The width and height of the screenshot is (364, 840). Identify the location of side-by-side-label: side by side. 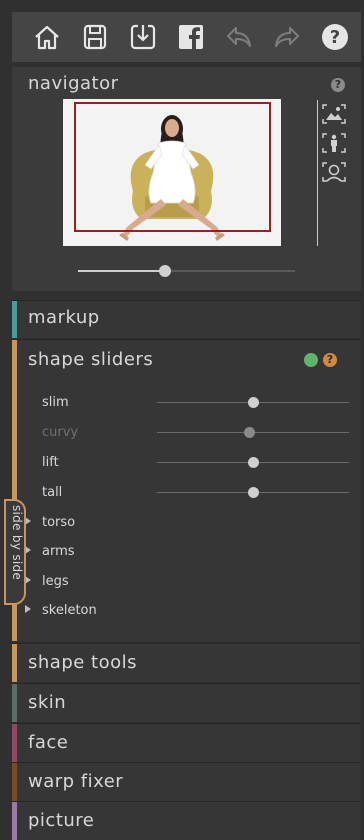
(17, 543).